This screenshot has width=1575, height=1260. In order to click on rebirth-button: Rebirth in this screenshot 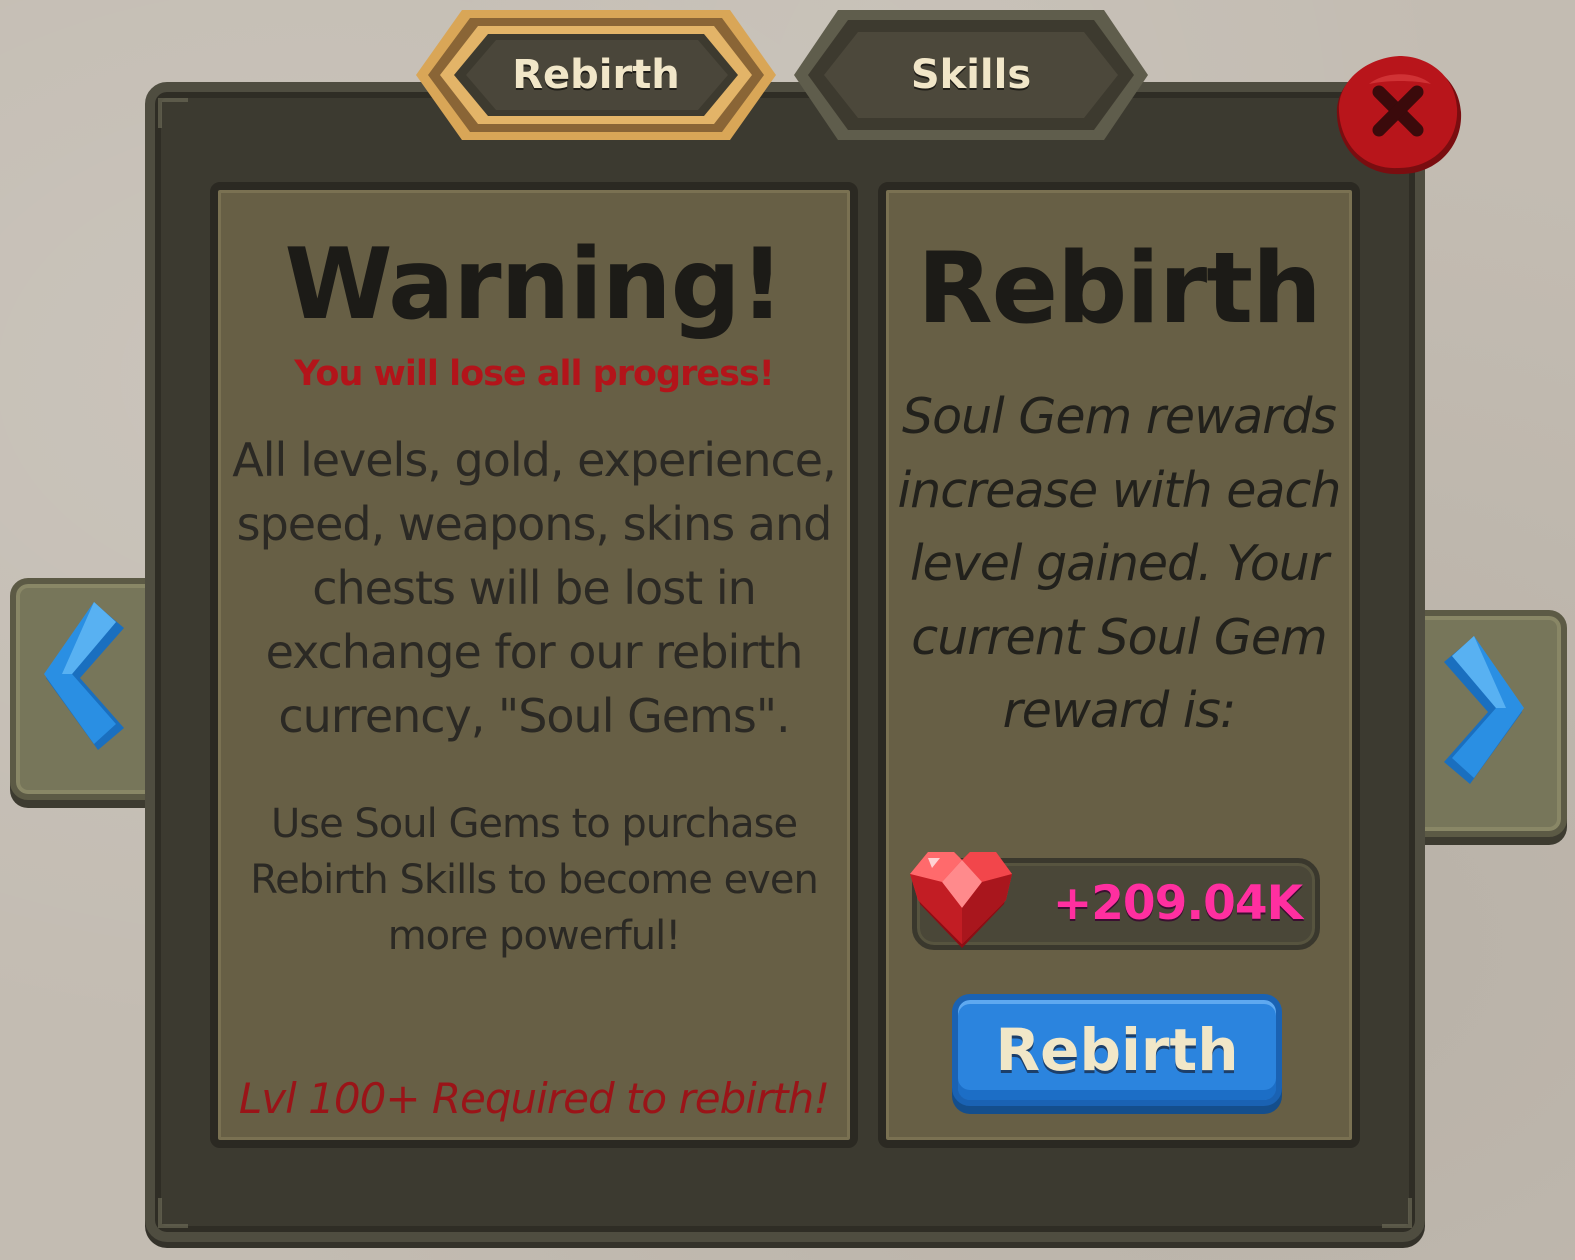, I will do `click(1117, 1050)`.